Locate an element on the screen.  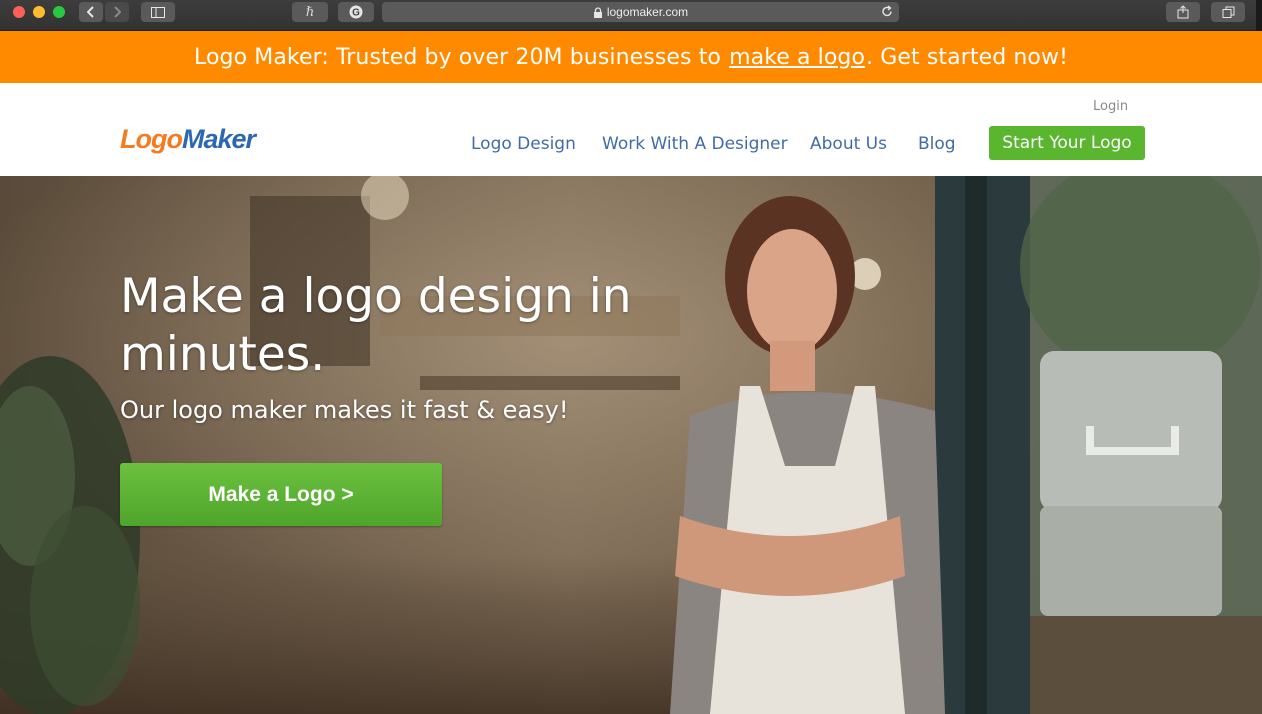
share-icon is located at coordinates (1183, 12).